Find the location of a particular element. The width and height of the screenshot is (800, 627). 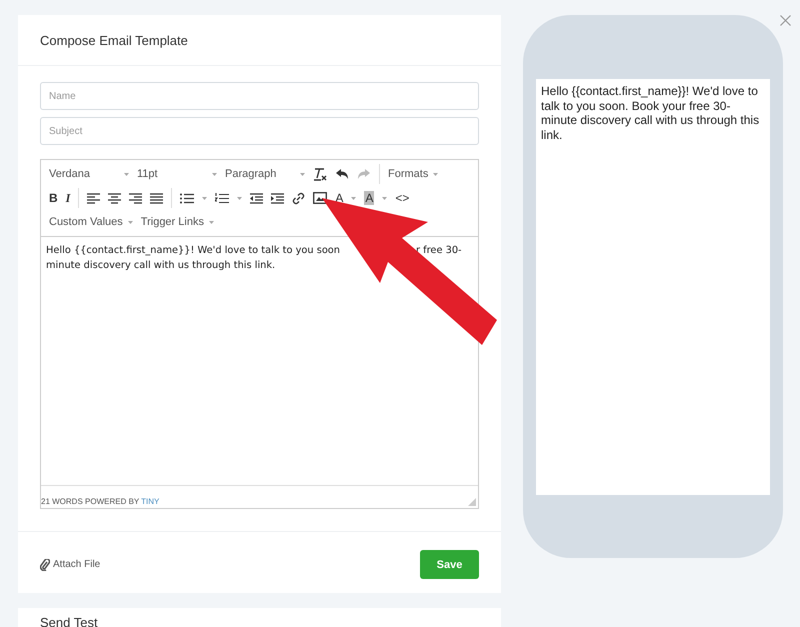

text-color-button: A is located at coordinates (339, 198).